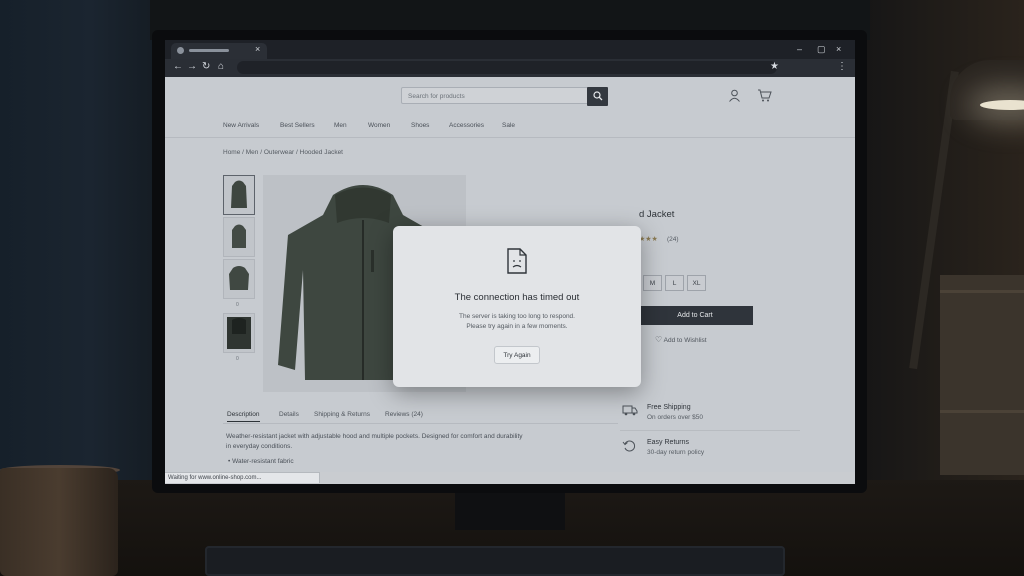 This screenshot has width=1024, height=576. What do you see at coordinates (821, 49) in the screenshot?
I see `maximize-icon: ▢` at bounding box center [821, 49].